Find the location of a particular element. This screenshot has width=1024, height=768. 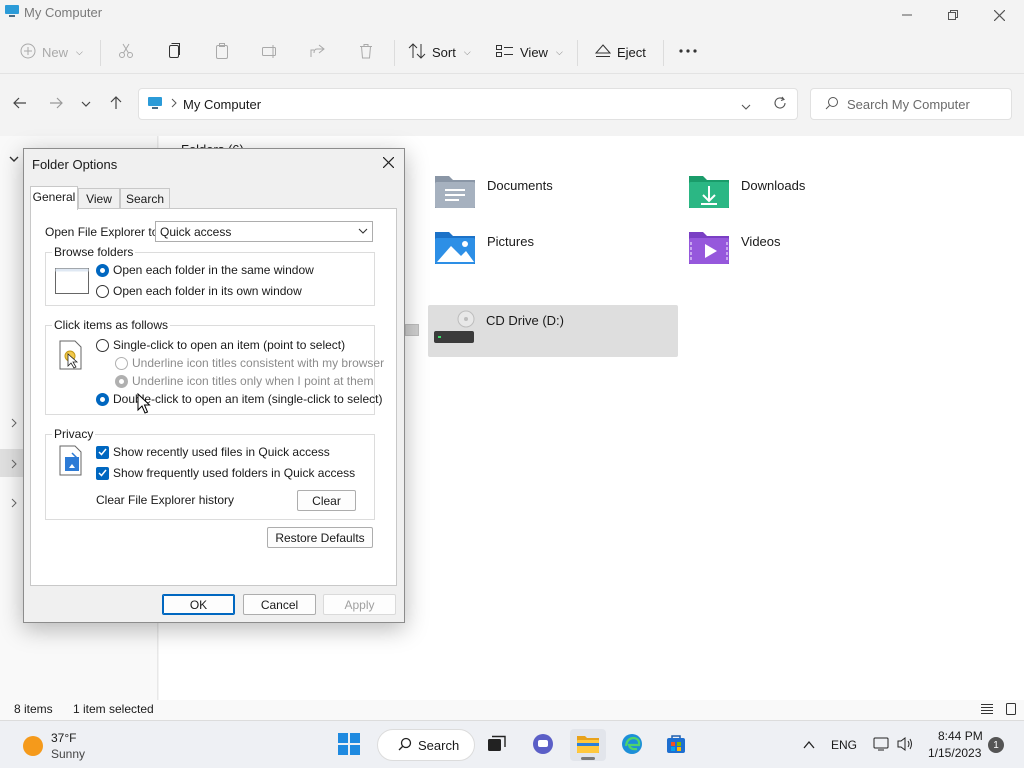

edge-icon is located at coordinates (632, 745).